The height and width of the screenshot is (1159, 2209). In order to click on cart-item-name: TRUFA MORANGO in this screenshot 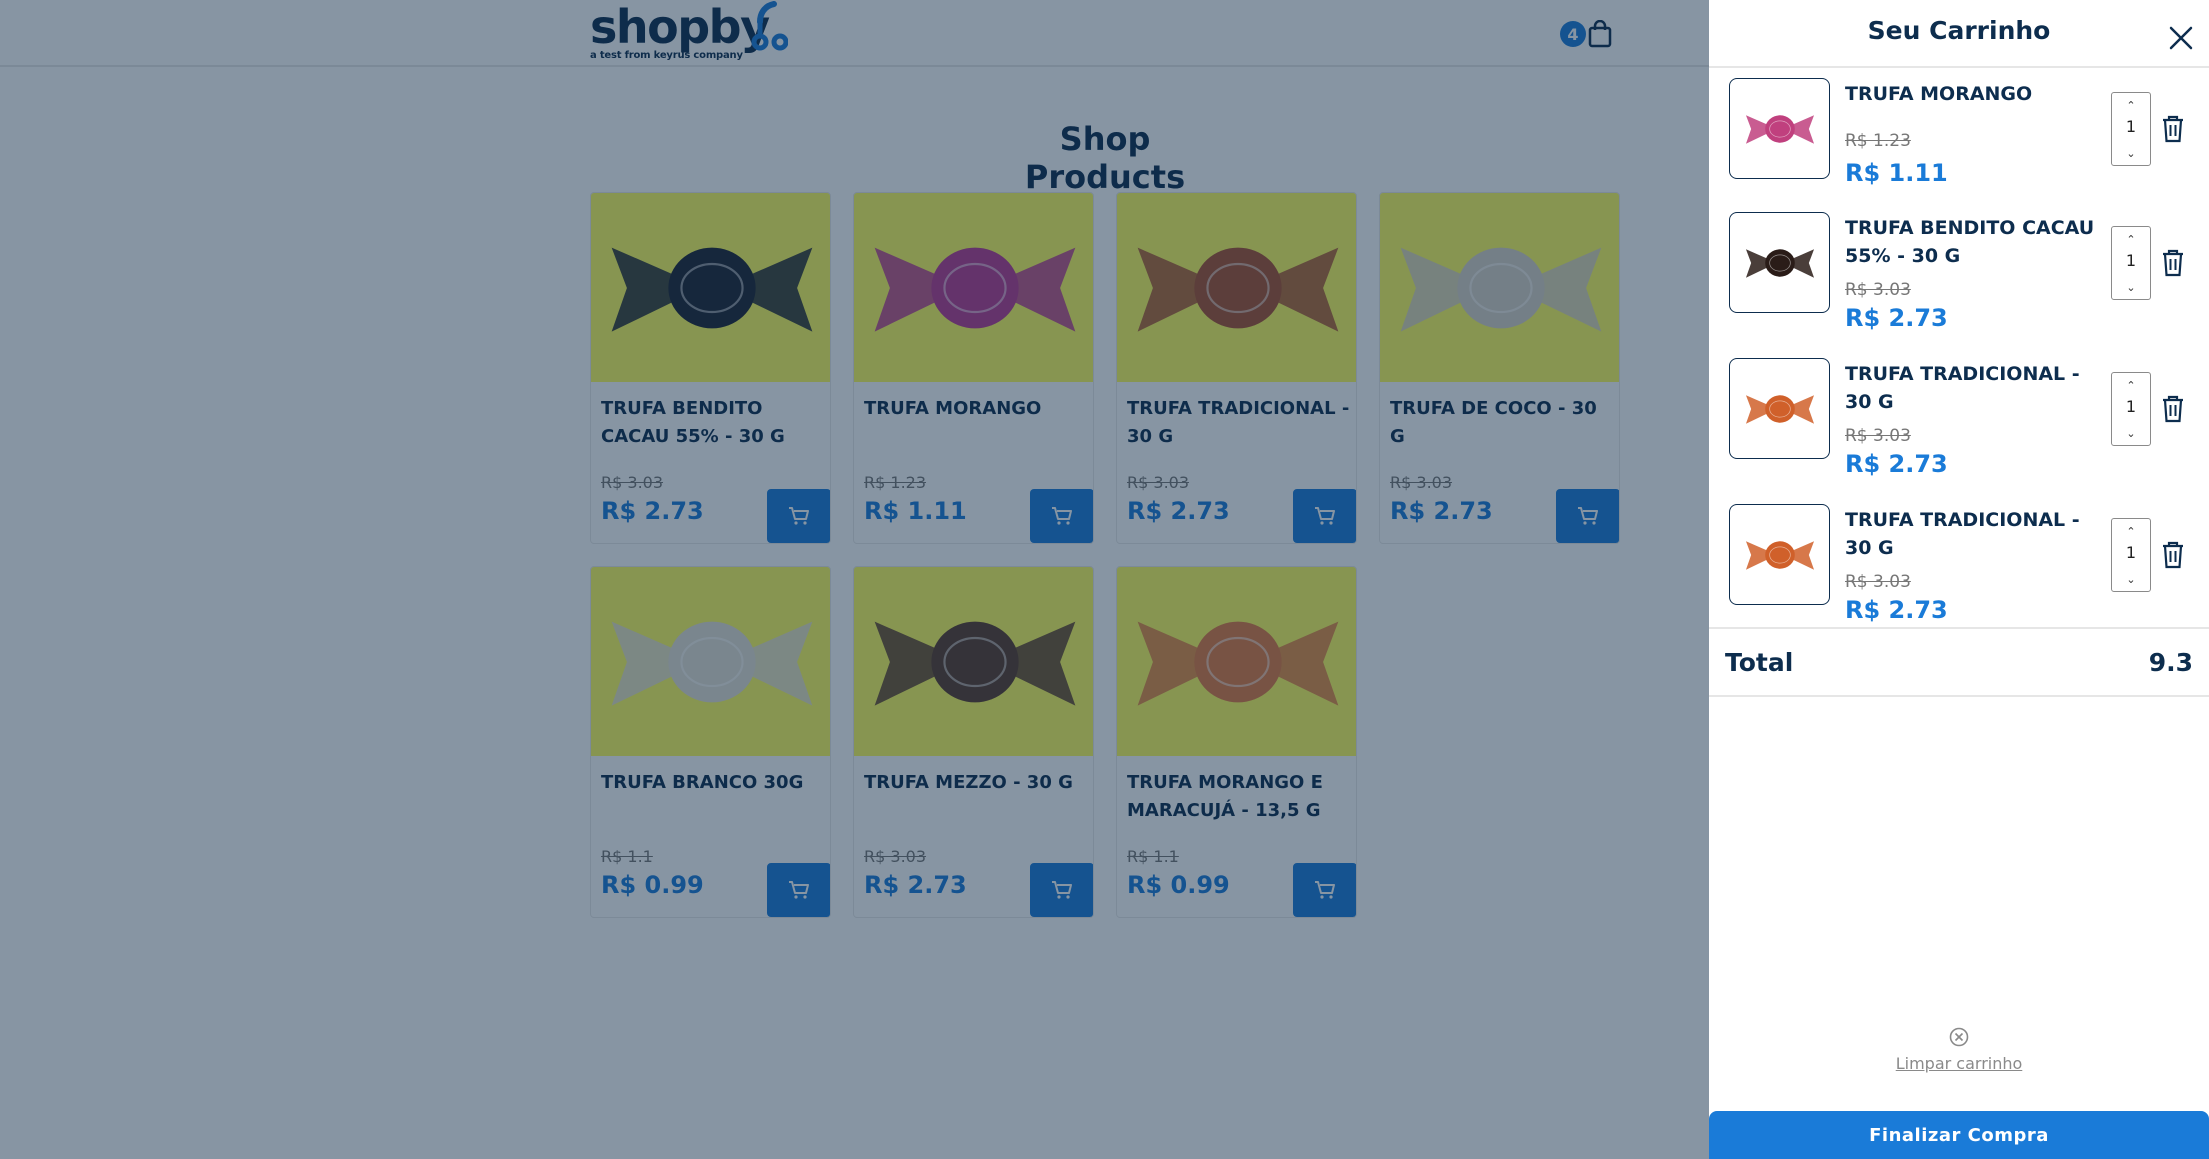, I will do `click(1939, 94)`.